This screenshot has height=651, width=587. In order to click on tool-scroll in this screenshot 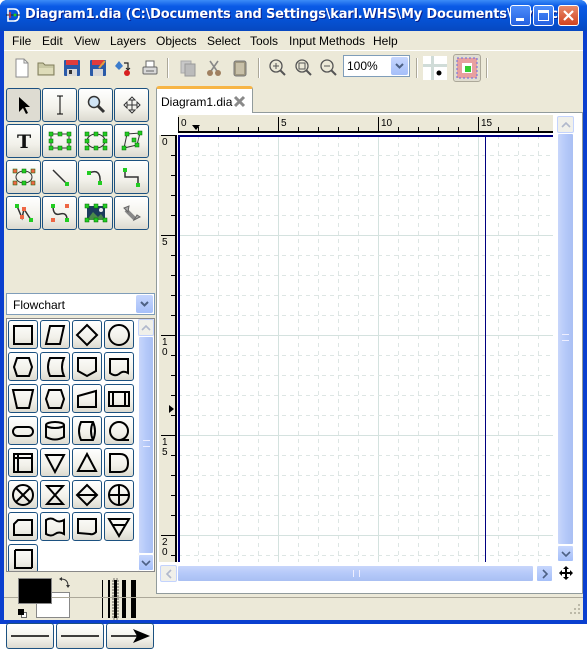, I will do `click(131, 105)`.